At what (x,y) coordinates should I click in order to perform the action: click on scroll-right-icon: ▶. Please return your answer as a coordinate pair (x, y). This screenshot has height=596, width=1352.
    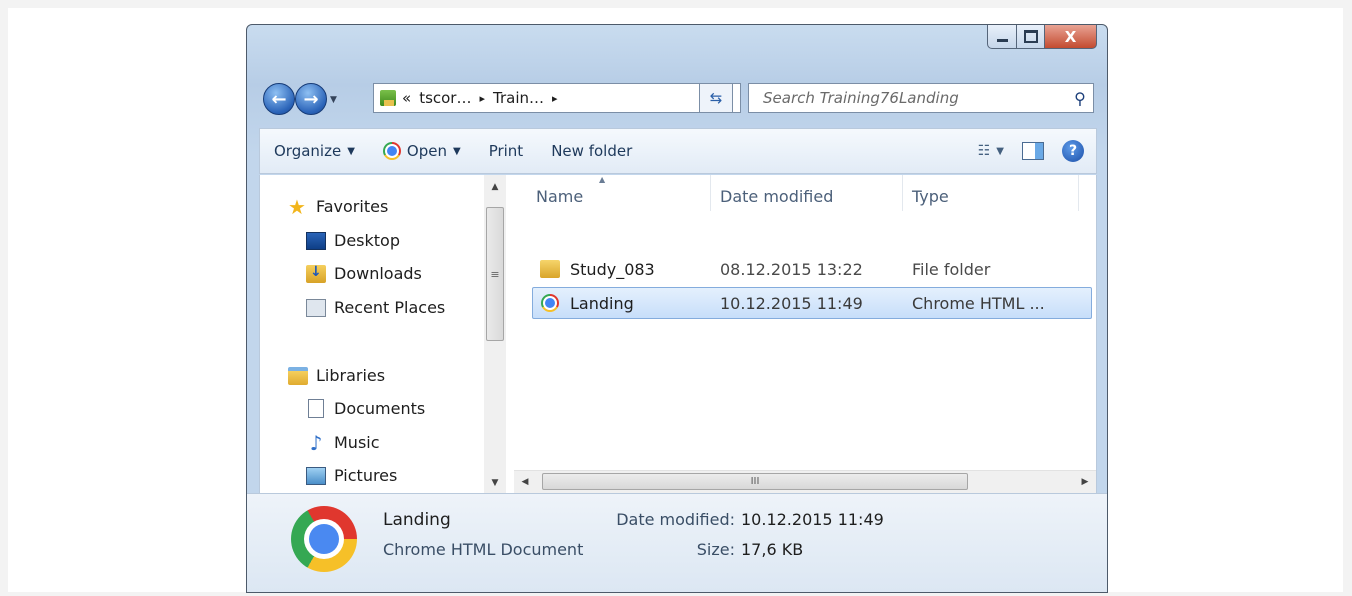
    Looking at the image, I should click on (1085, 482).